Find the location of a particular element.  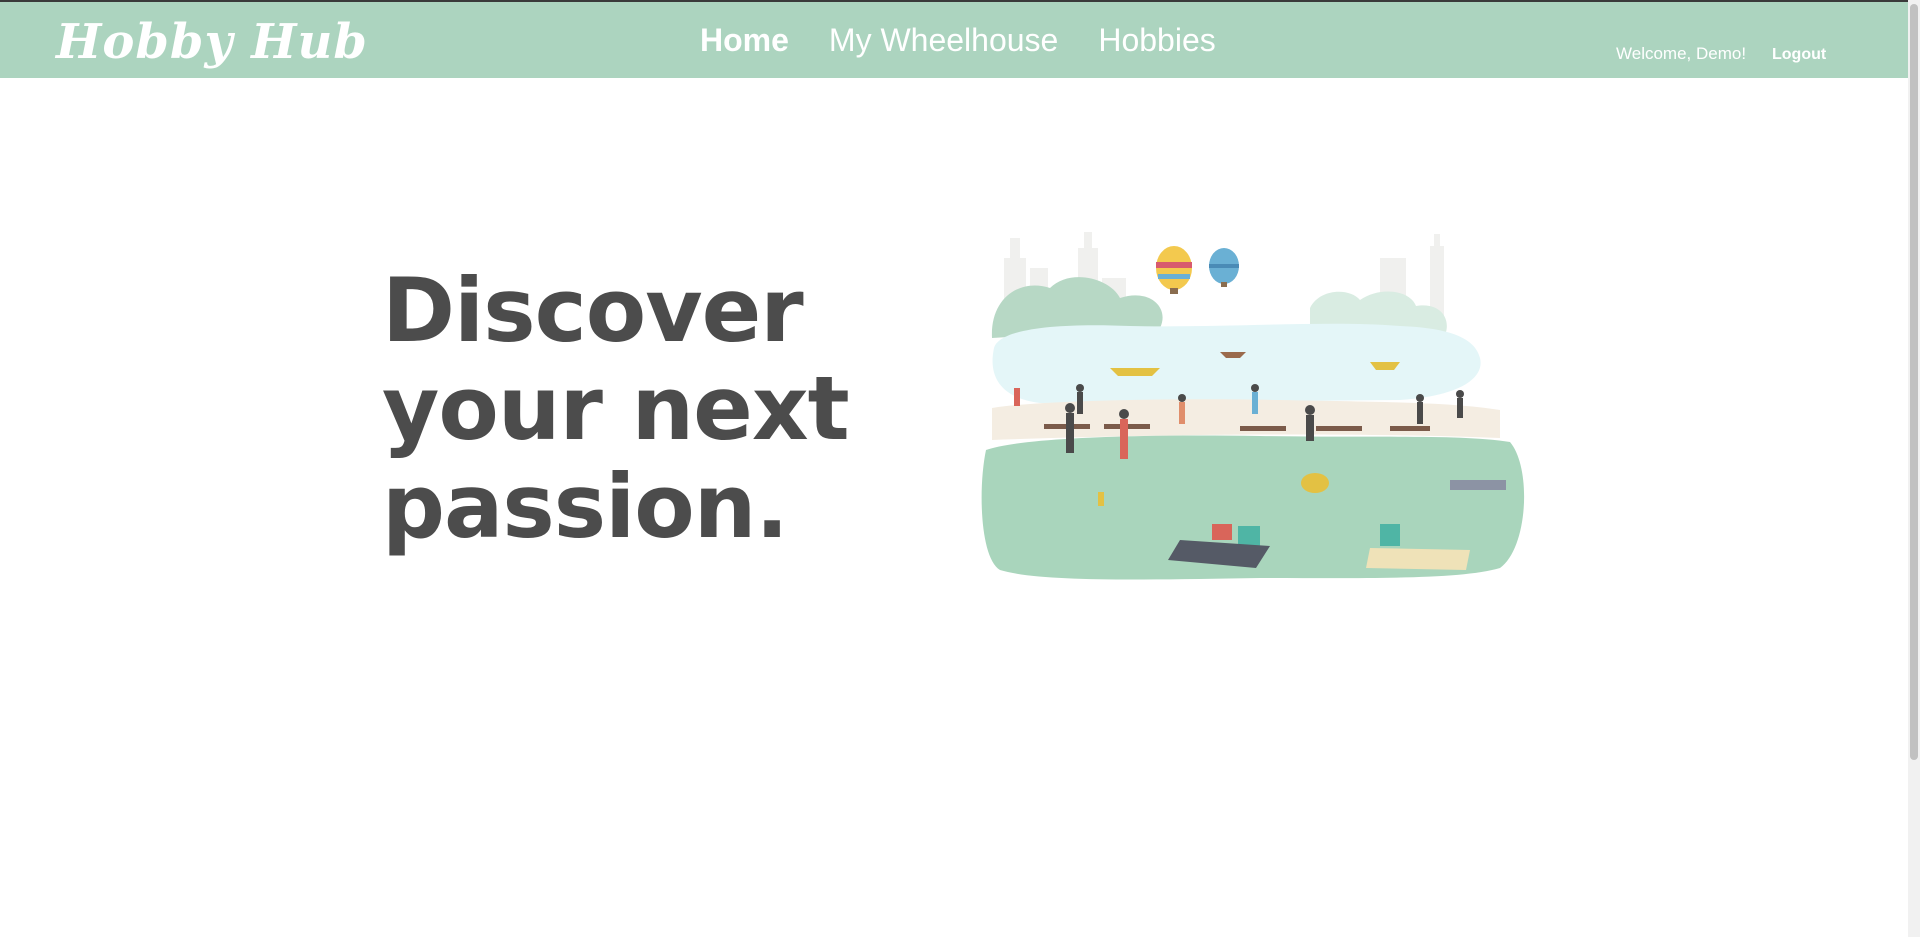

hero-line-1: Discover is located at coordinates (593, 310).